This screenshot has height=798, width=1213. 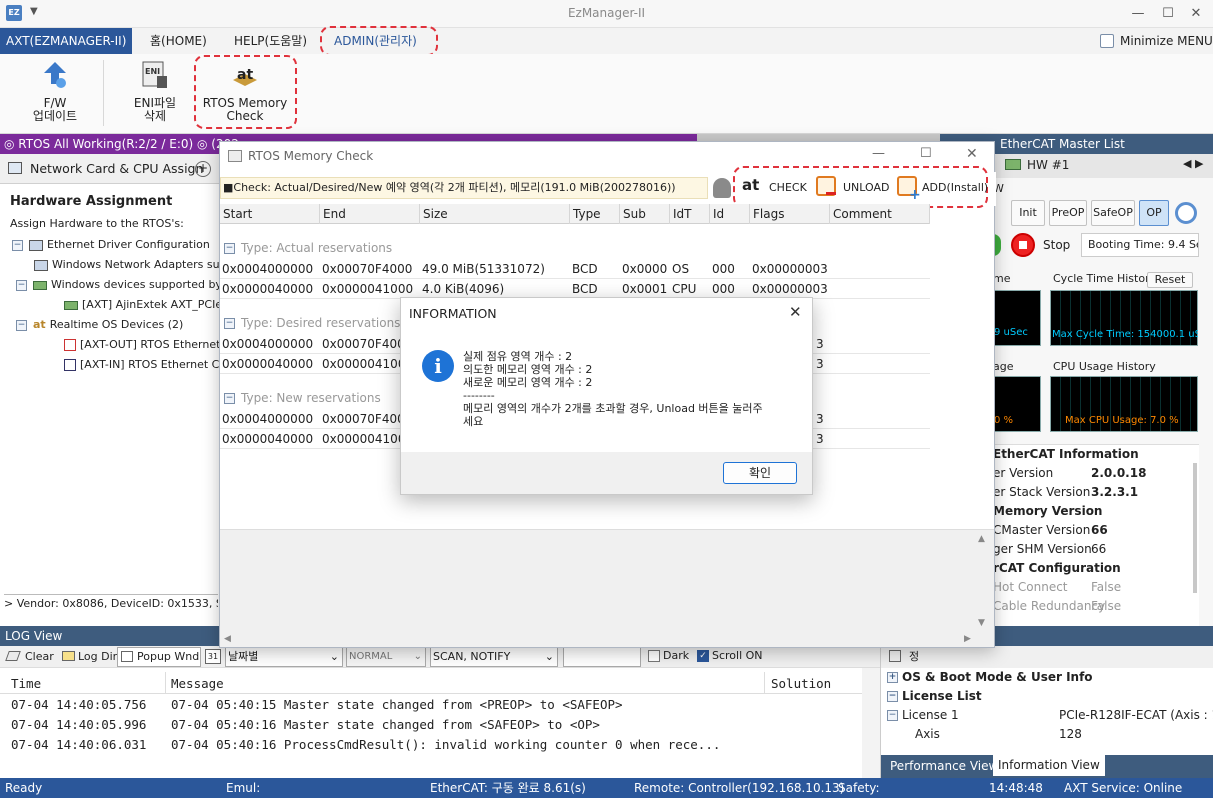 What do you see at coordinates (981, 623) in the screenshot?
I see `scroll-down-icon: ▼` at bounding box center [981, 623].